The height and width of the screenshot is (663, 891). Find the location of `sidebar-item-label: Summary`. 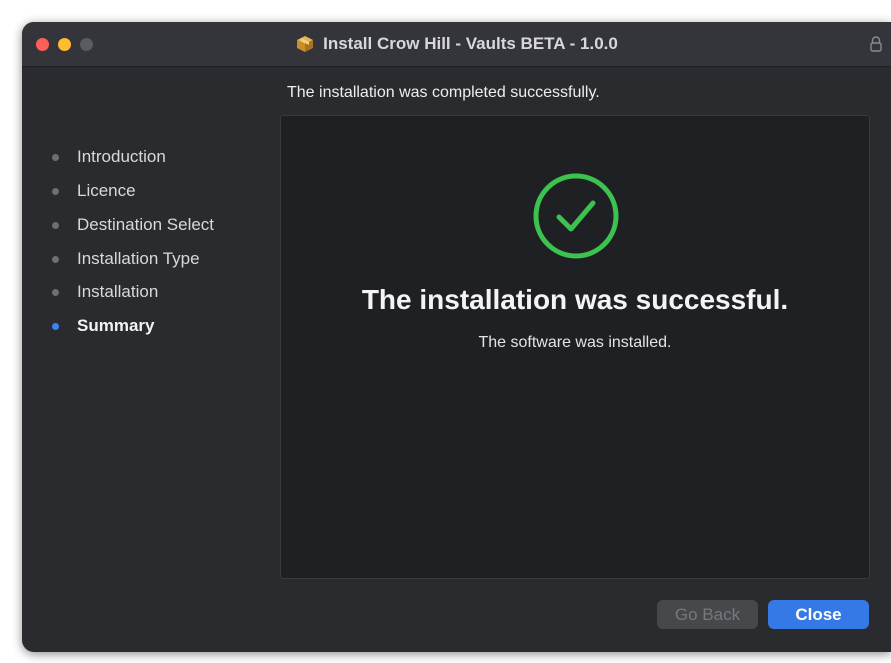

sidebar-item-label: Summary is located at coordinates (116, 325).